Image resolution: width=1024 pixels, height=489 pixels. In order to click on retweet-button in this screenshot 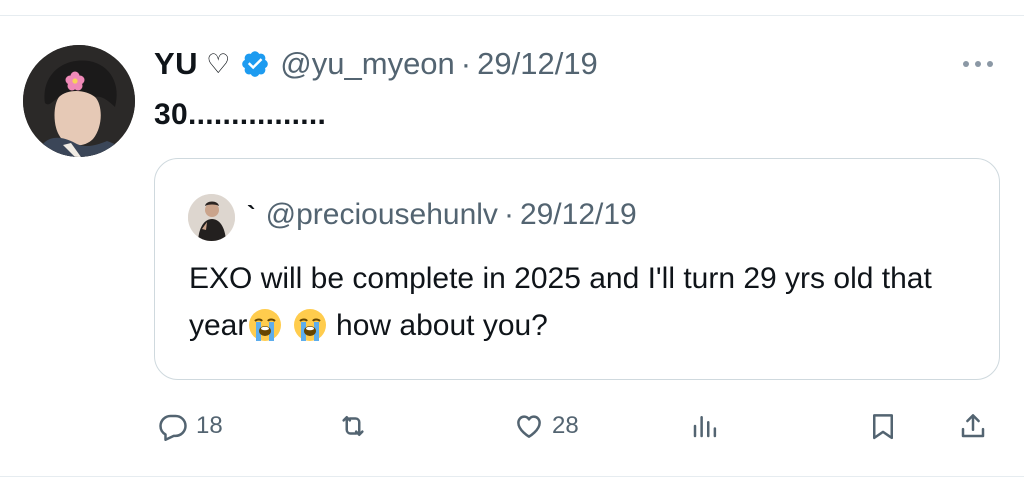, I will do `click(357, 426)`.